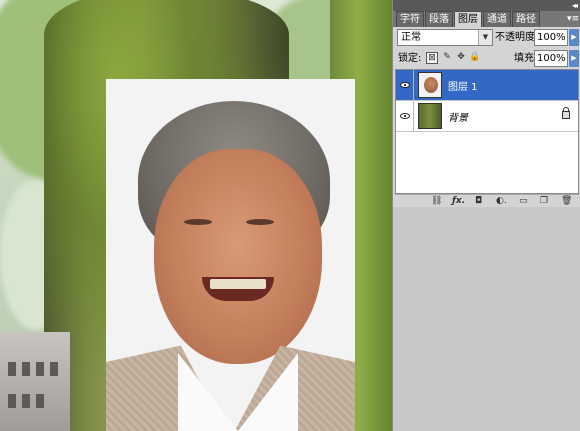 Image resolution: width=580 pixels, height=431 pixels. Describe the element at coordinates (574, 58) in the screenshot. I see `fill-slider-button: ▶` at that location.